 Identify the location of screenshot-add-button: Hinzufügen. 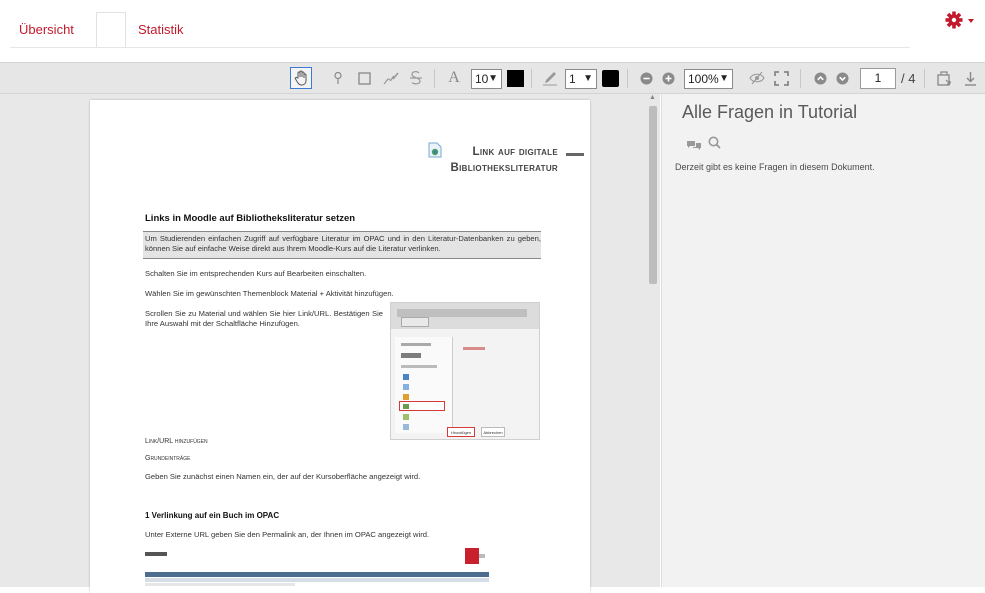
(461, 432).